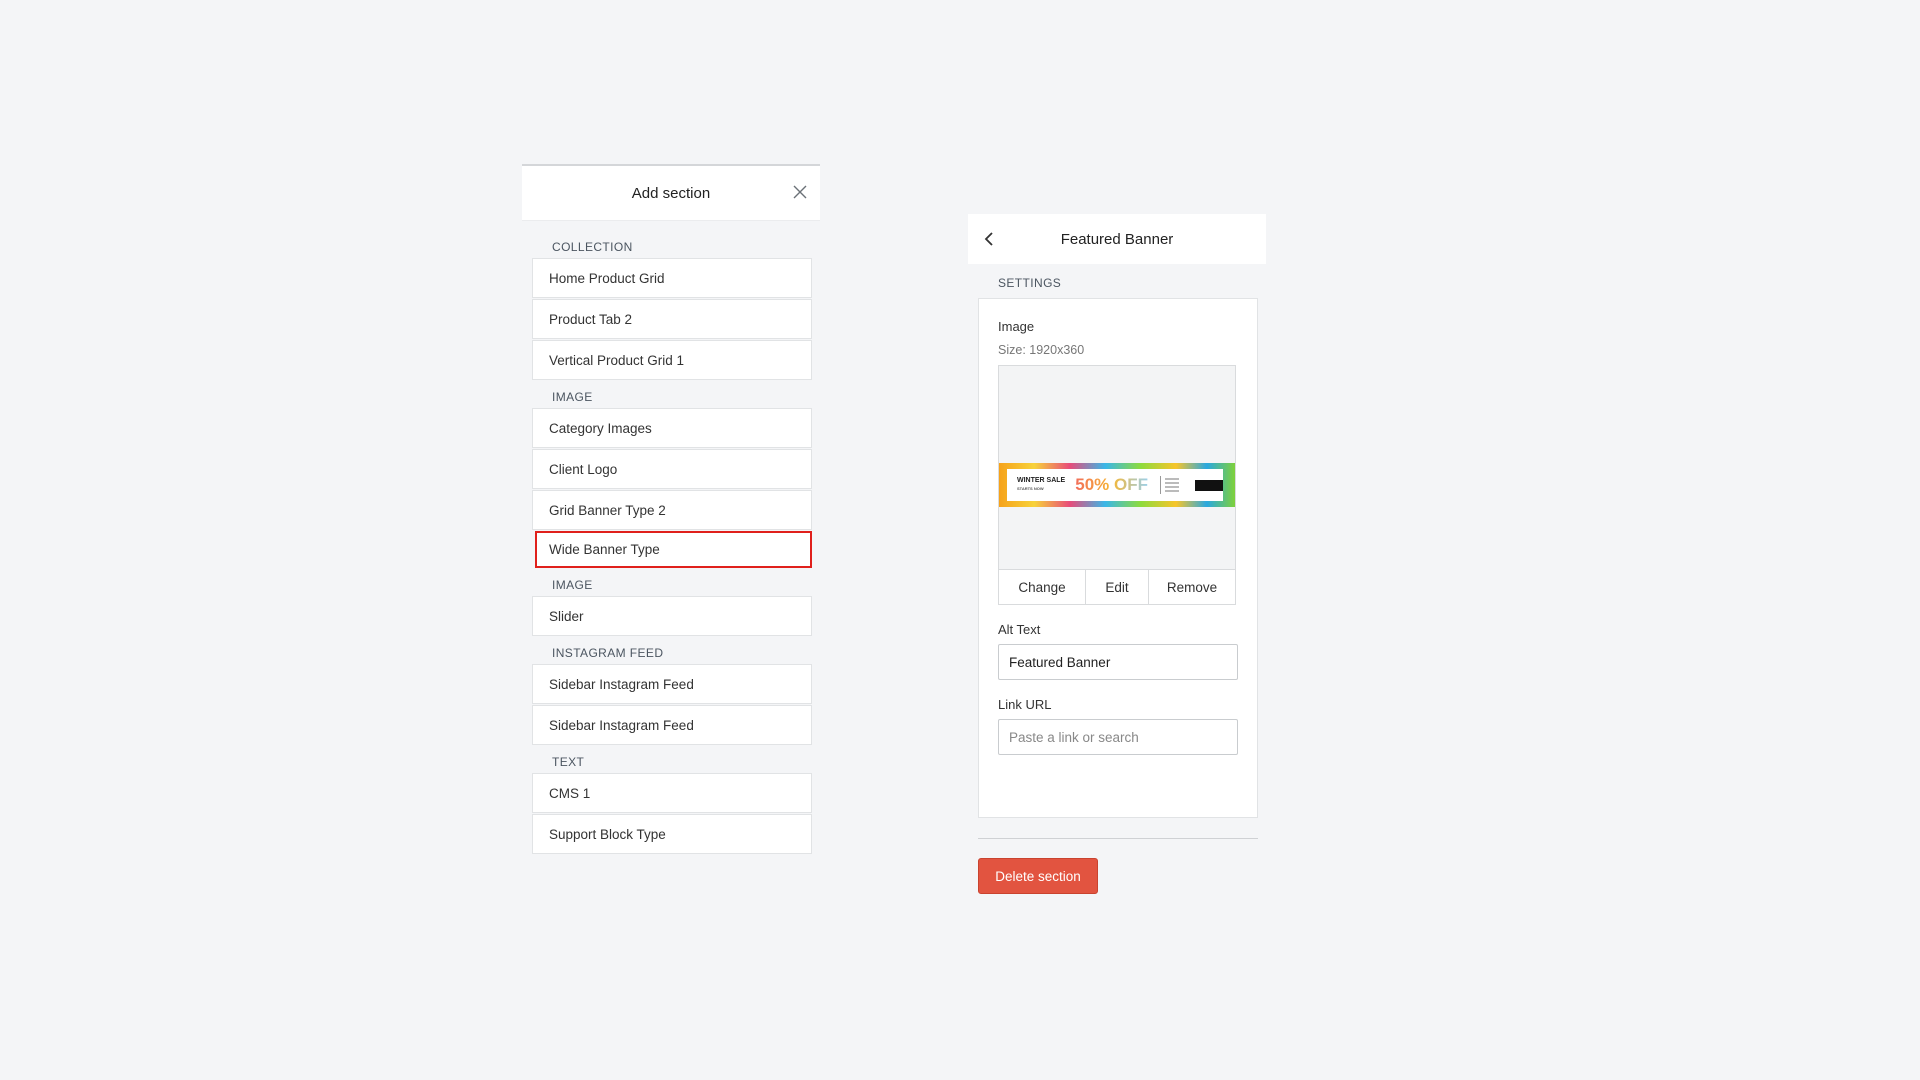  I want to click on add-section-header: Add section, so click(671, 193).